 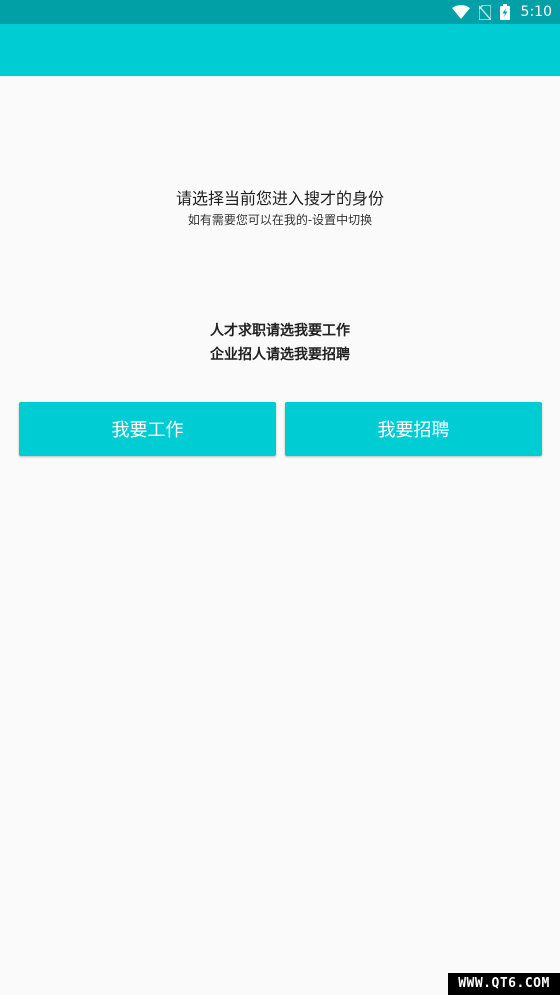 What do you see at coordinates (460, 12) in the screenshot?
I see `wifi-icon` at bounding box center [460, 12].